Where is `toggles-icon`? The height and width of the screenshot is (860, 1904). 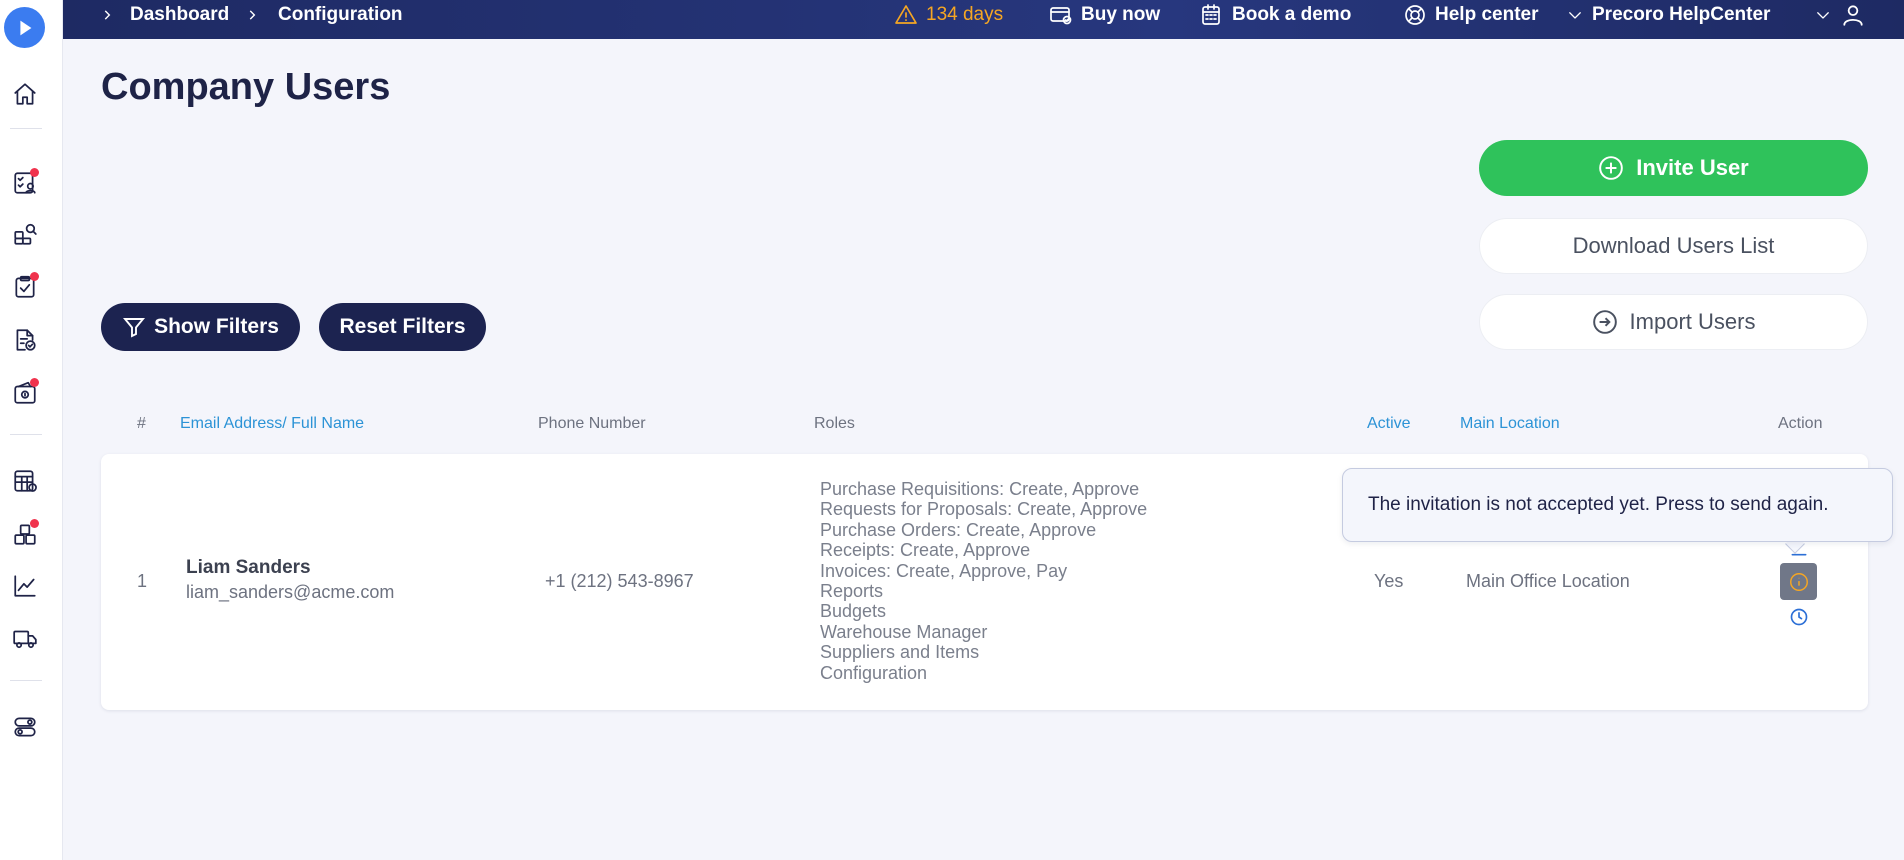 toggles-icon is located at coordinates (25, 727).